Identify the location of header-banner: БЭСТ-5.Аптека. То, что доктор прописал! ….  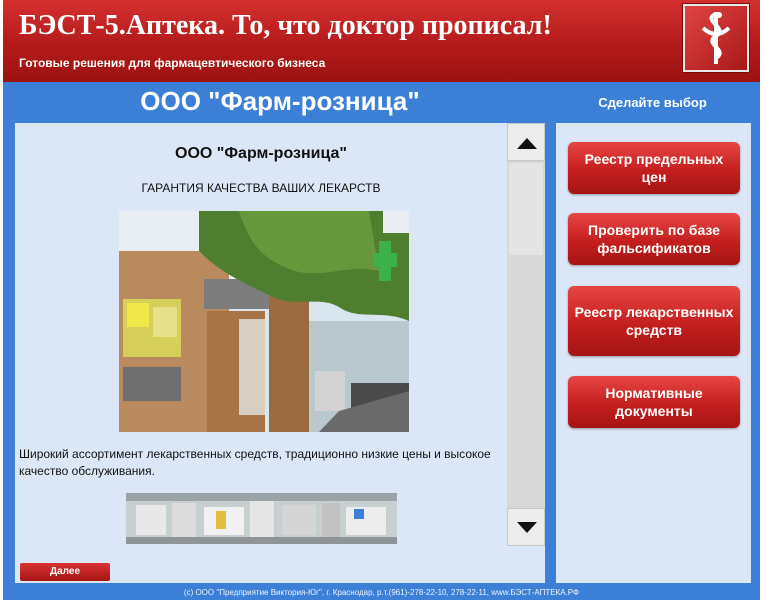
(381, 41).